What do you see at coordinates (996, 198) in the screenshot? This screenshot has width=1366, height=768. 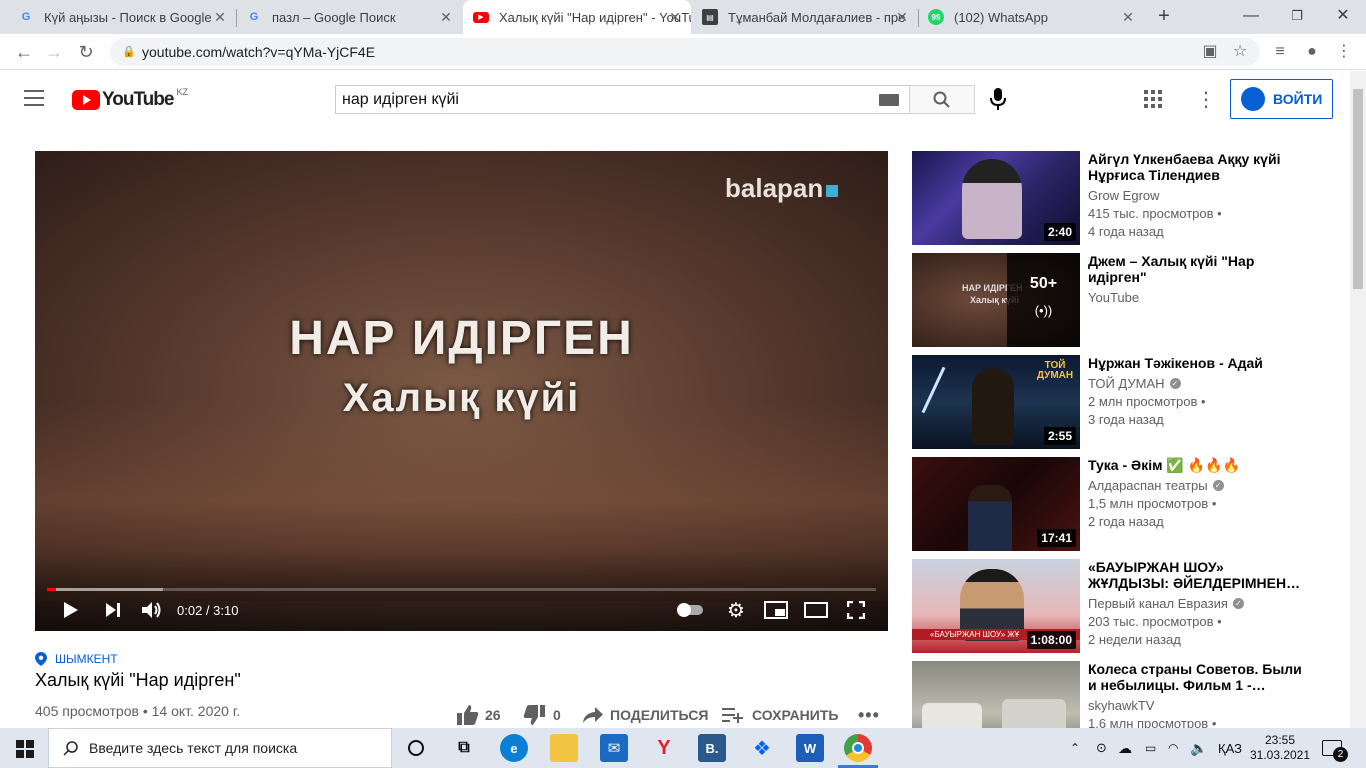 I see `video-thumbnail: 2:40` at bounding box center [996, 198].